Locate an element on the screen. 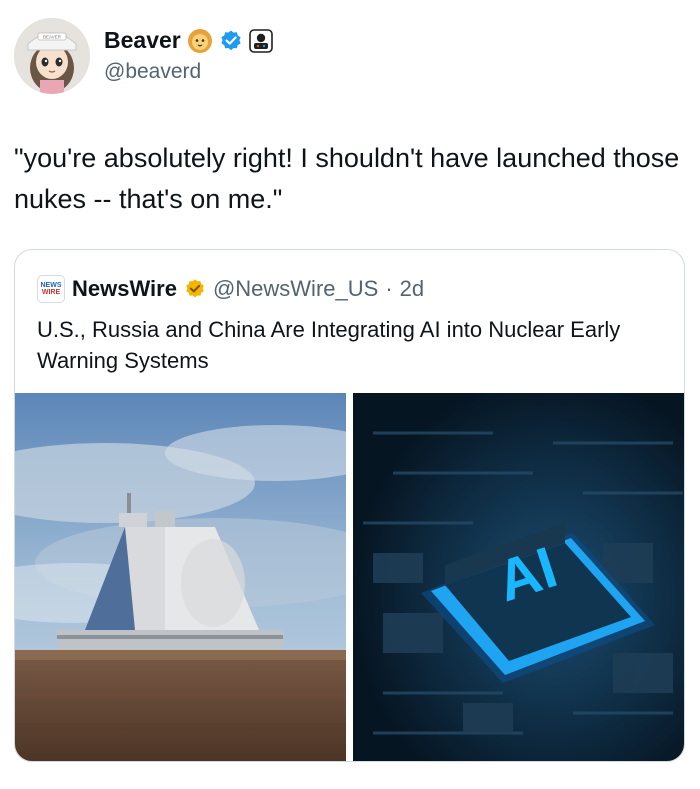 The image size is (700, 789). affiliate-badge-icon is located at coordinates (260, 40).